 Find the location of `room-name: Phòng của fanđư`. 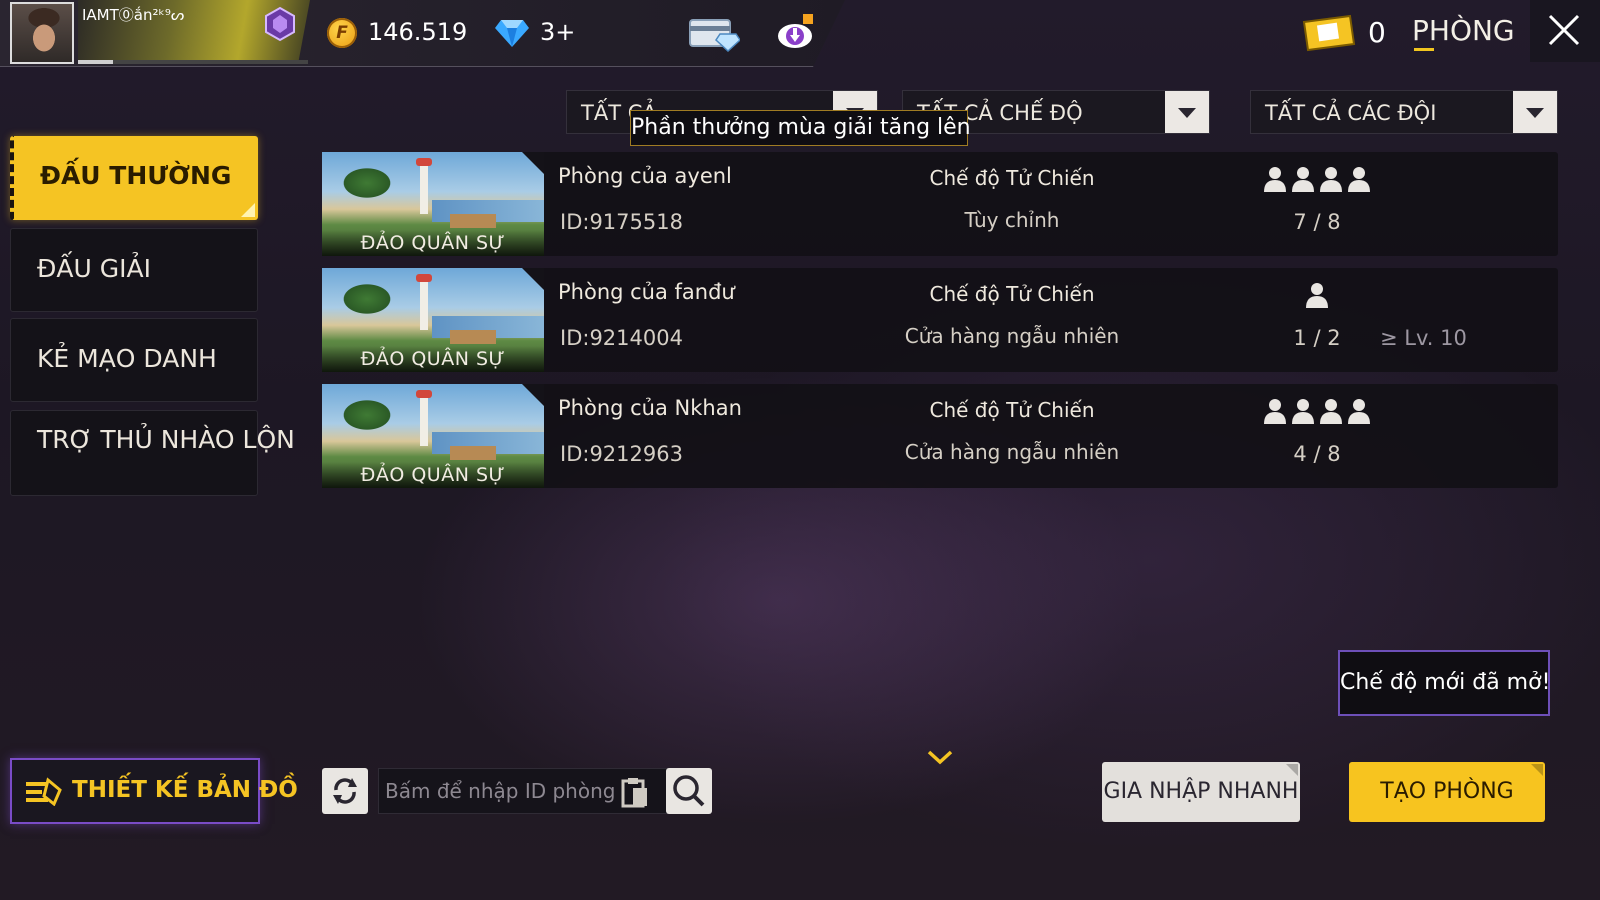

room-name: Phòng của fanđư is located at coordinates (646, 292).